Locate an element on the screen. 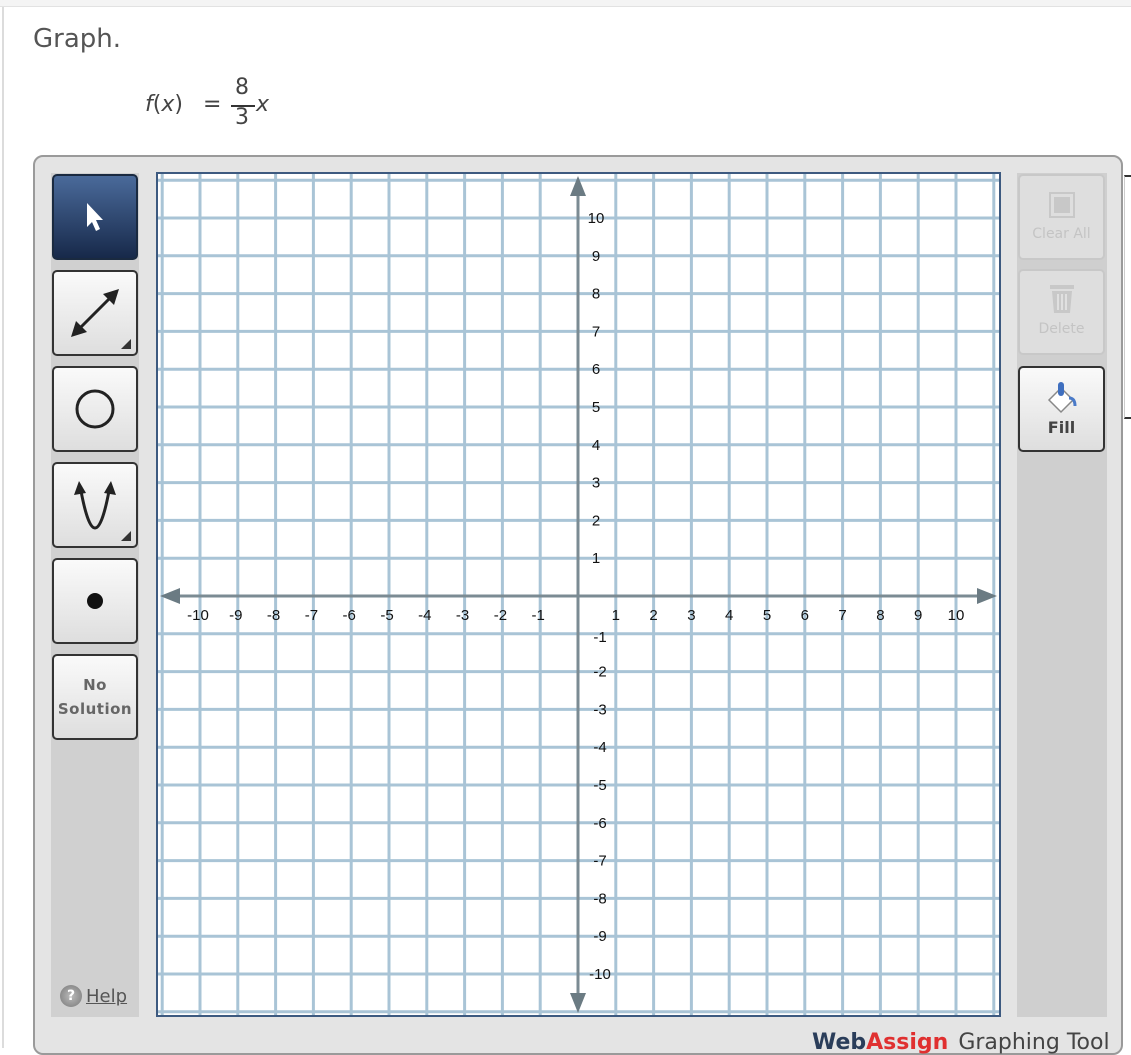  help-link: ? Help is located at coordinates (93, 996).